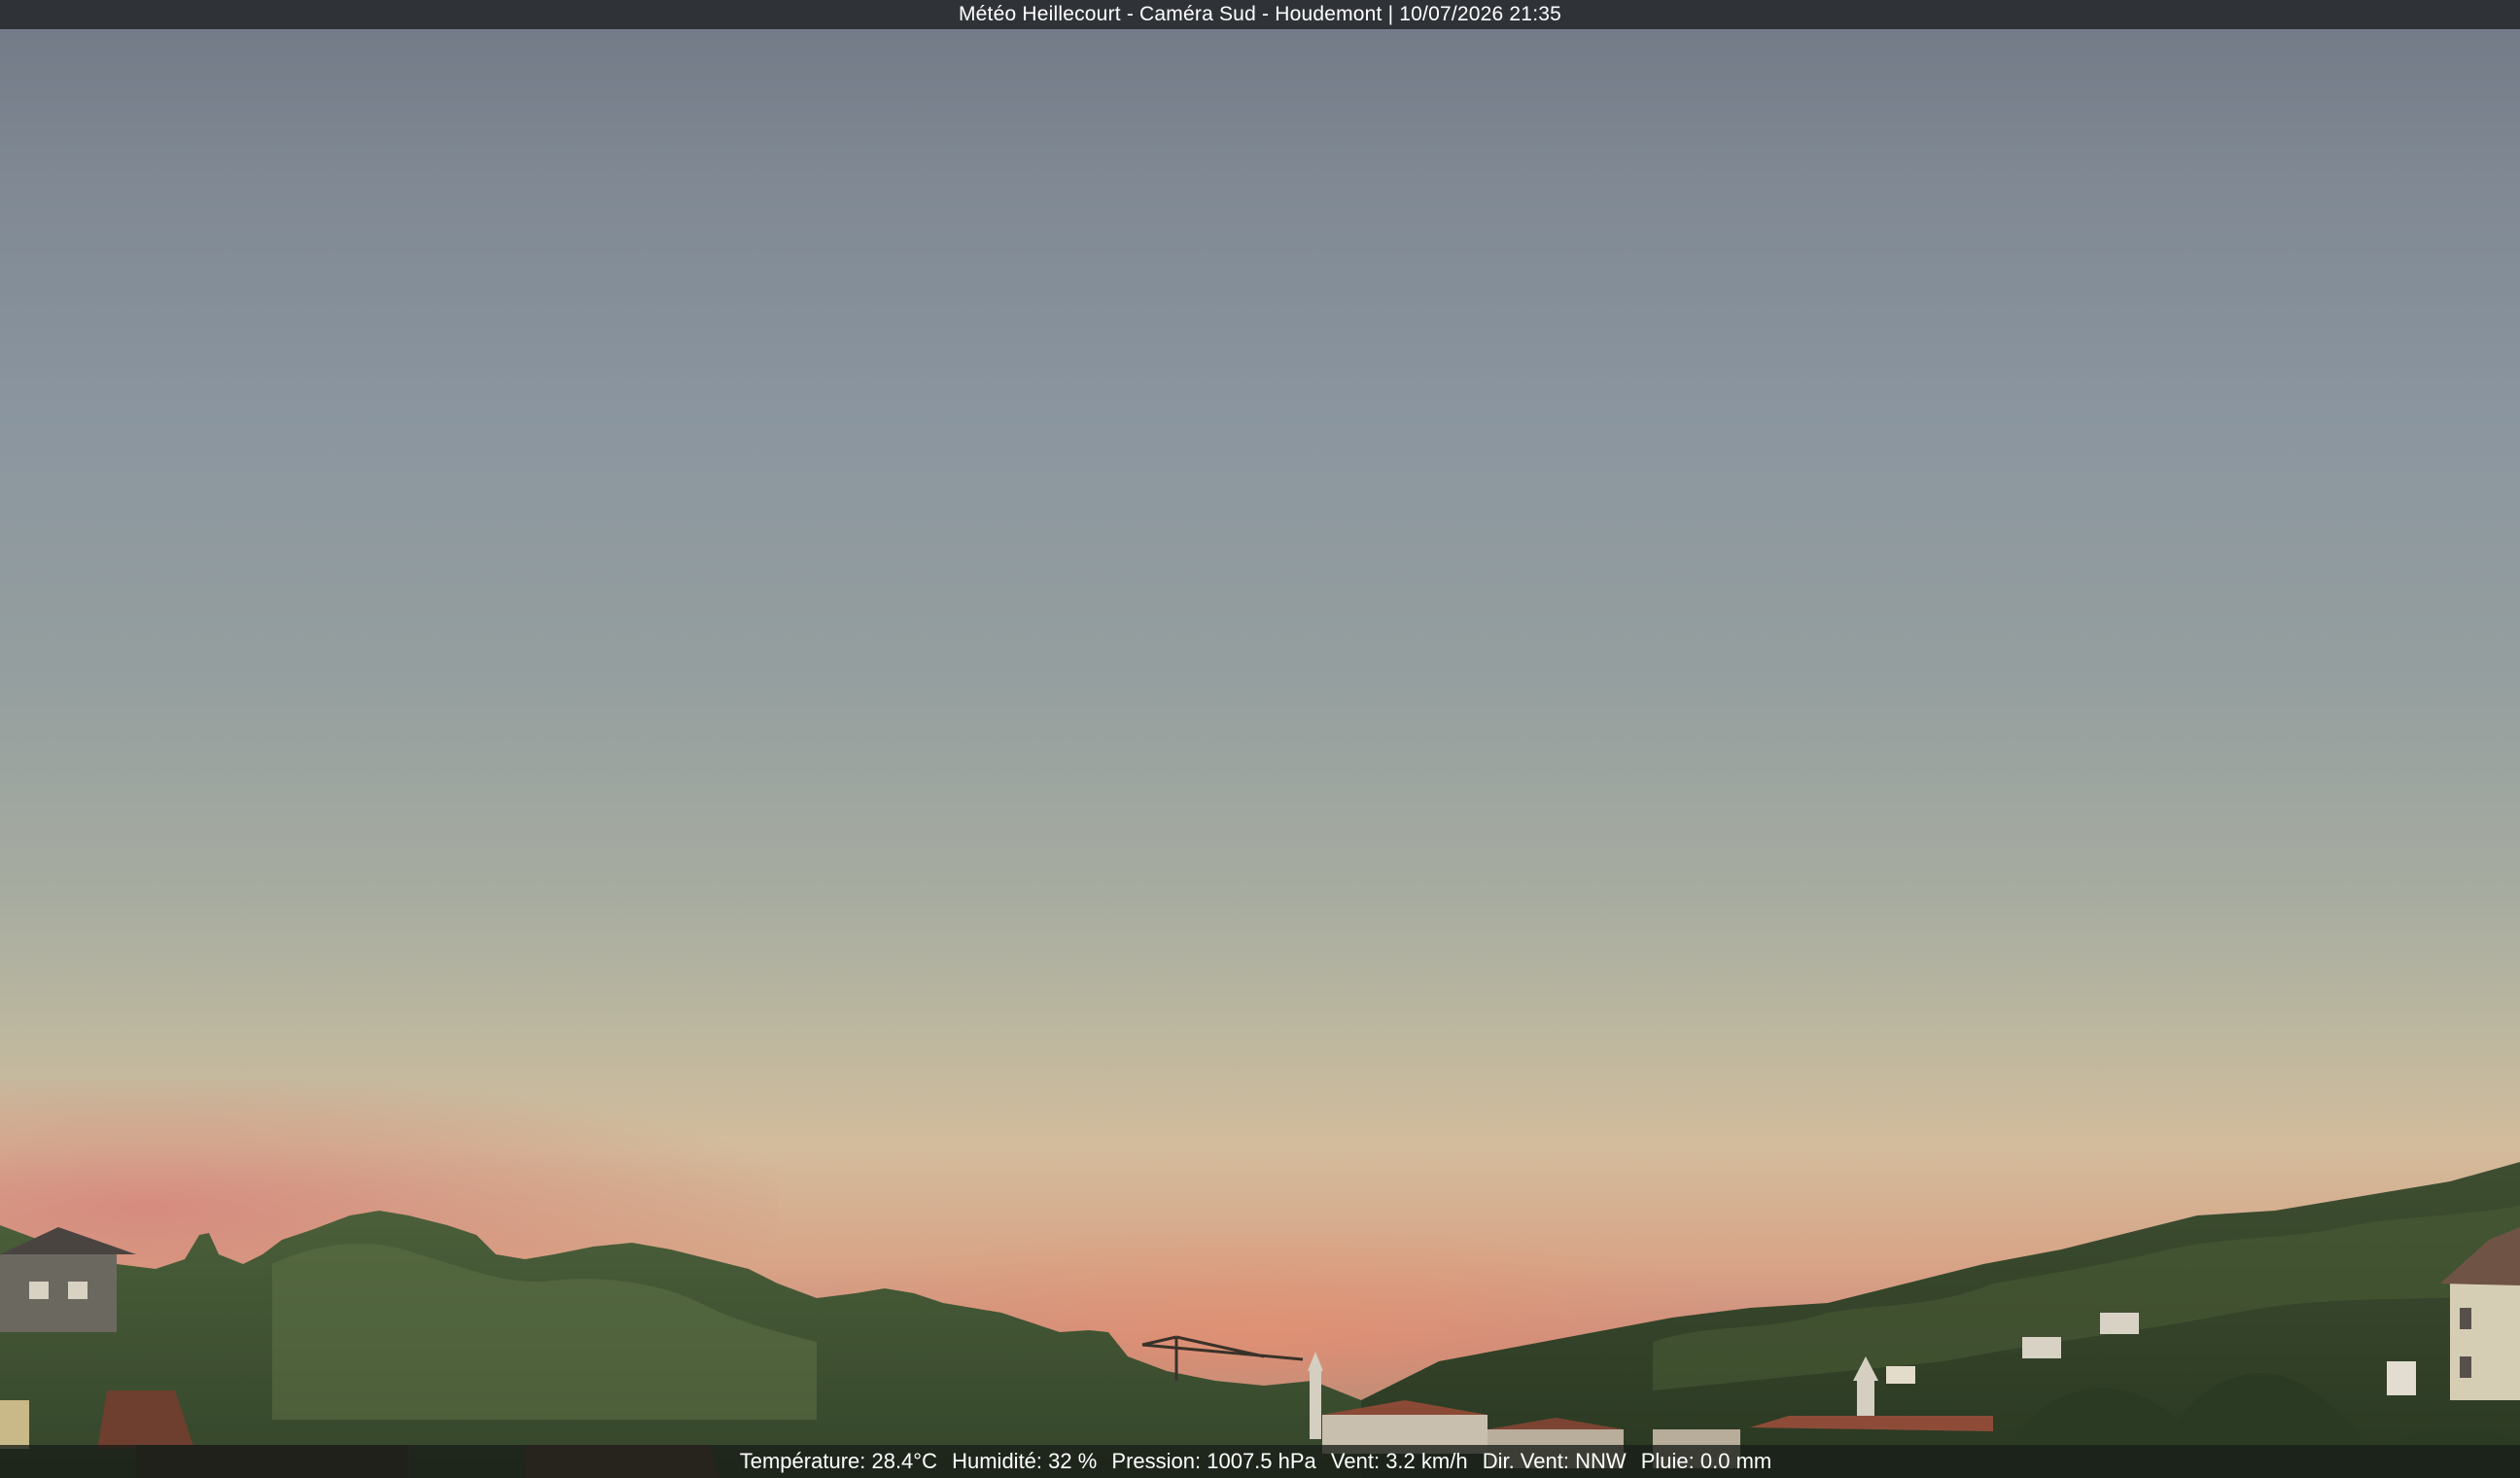  Describe the element at coordinates (838, 1461) in the screenshot. I see `temperature-reading: Température: 28.4°C` at that location.